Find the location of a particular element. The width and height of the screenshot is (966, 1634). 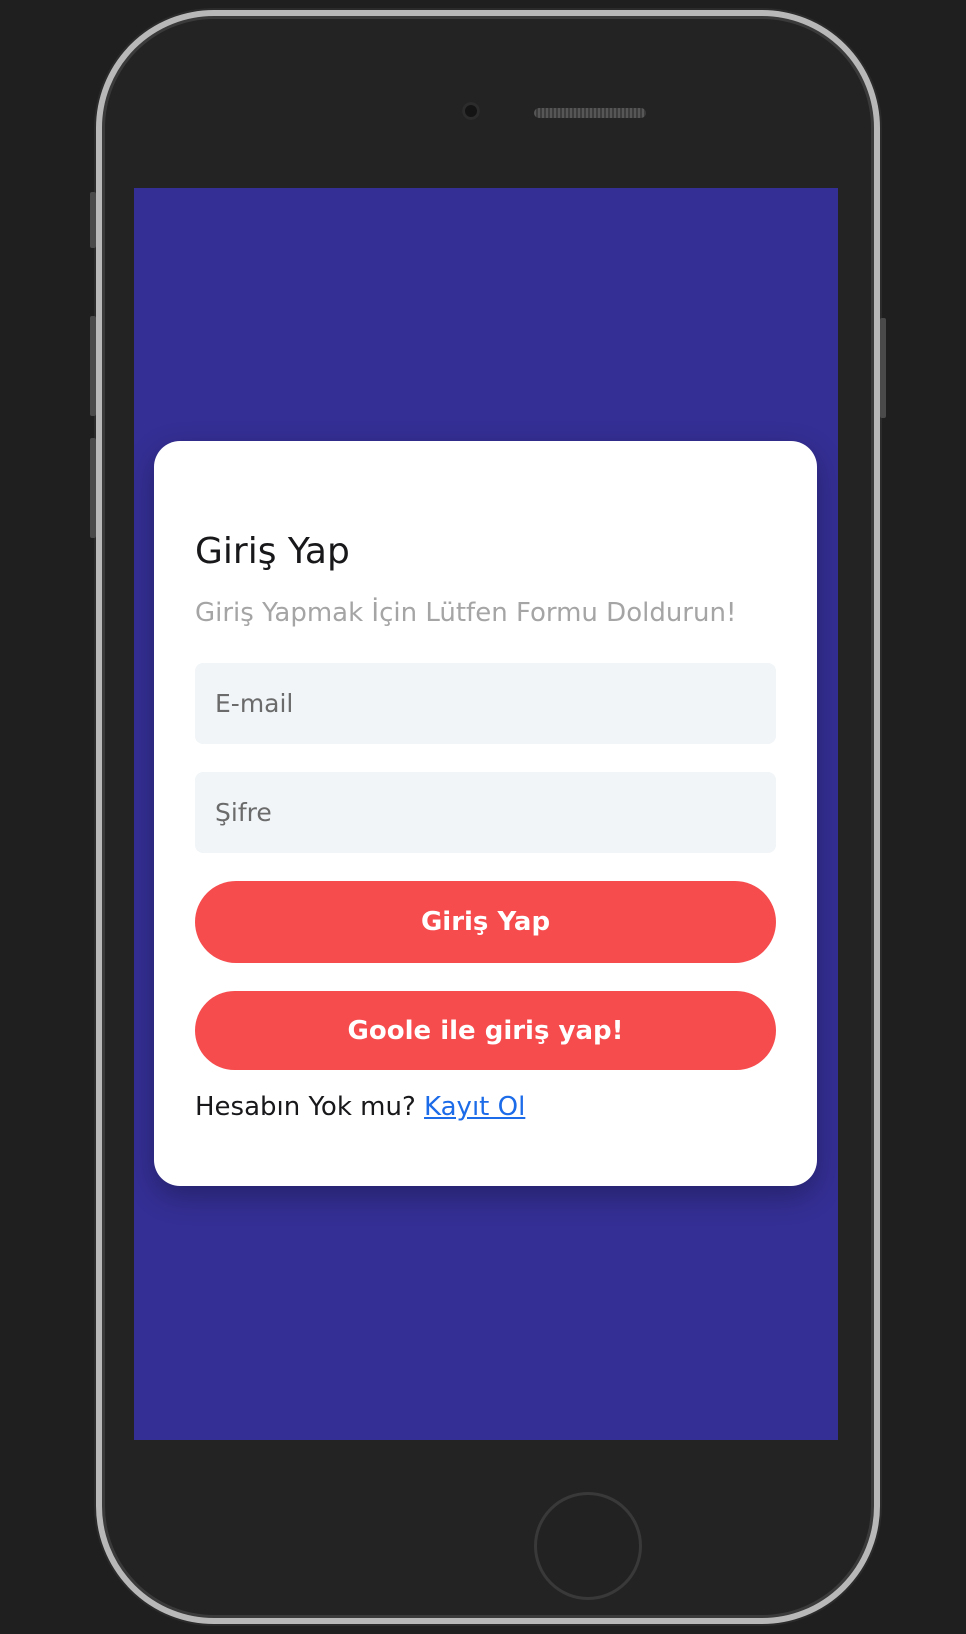

email-field is located at coordinates (485, 703).